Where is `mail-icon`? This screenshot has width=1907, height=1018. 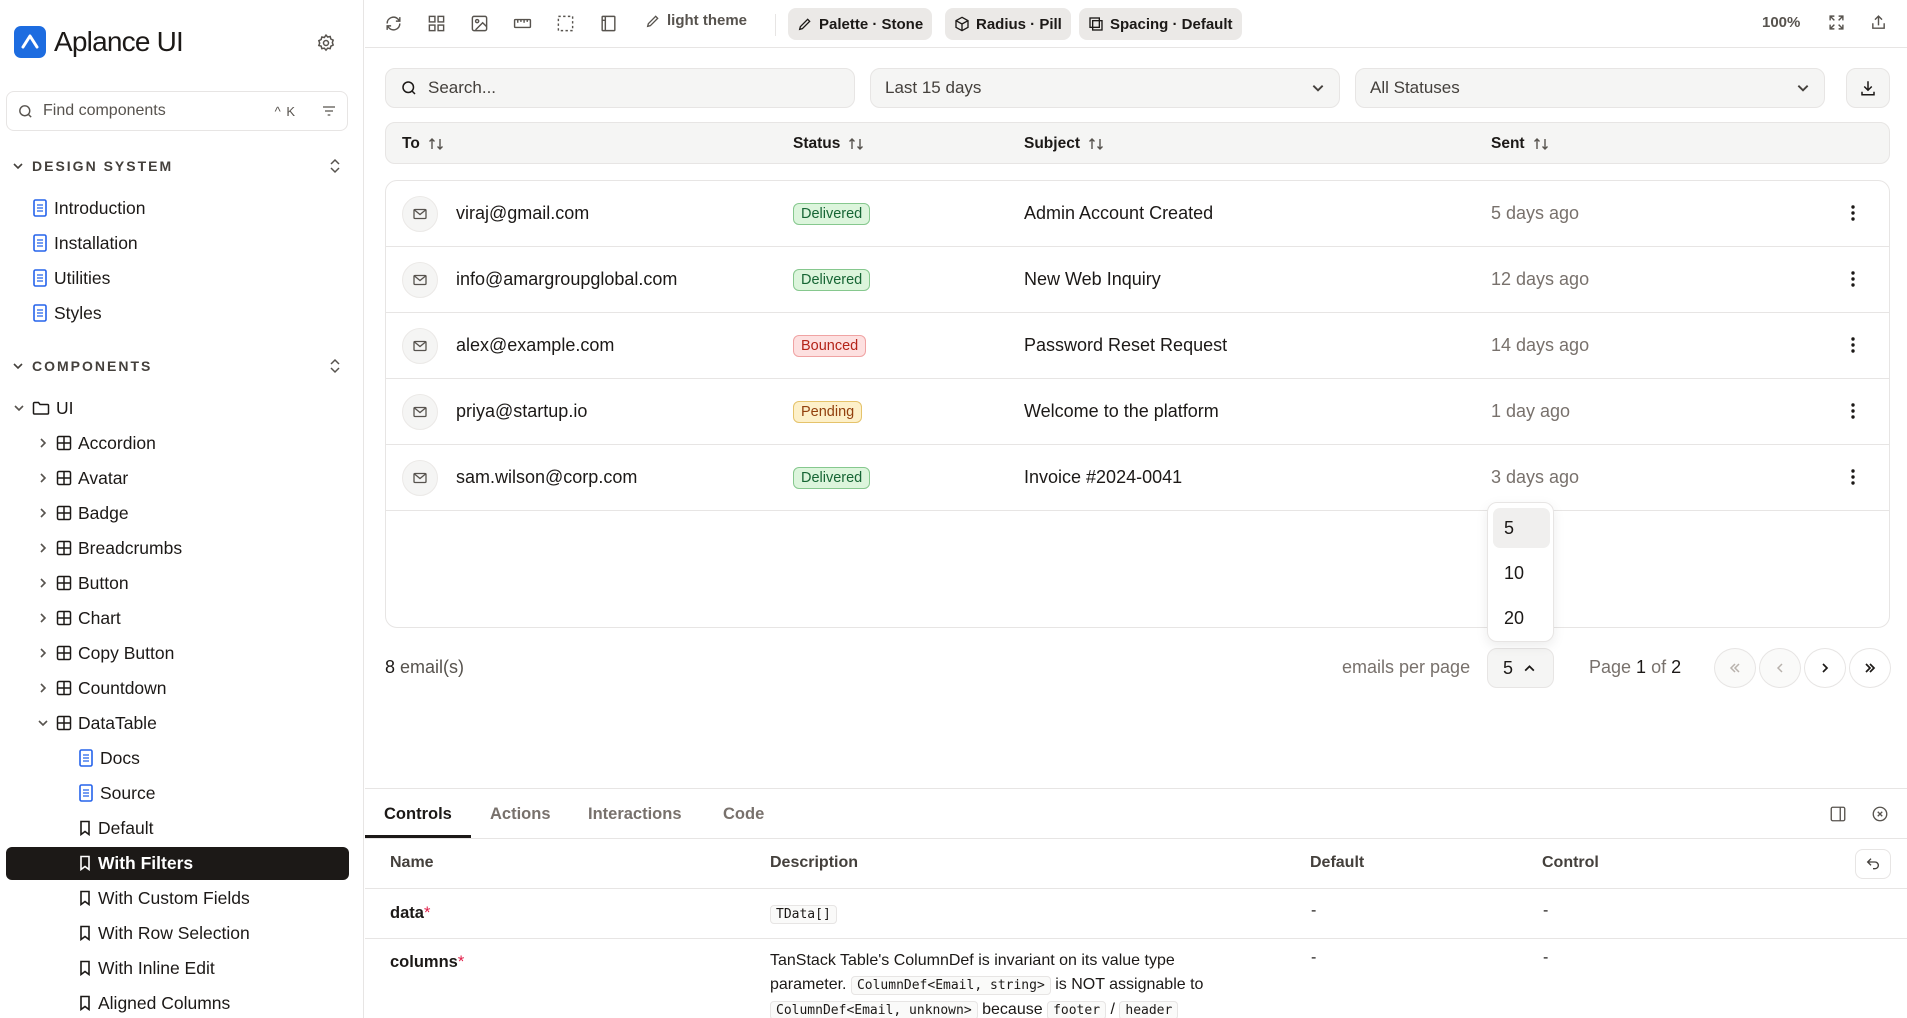
mail-icon is located at coordinates (420, 346).